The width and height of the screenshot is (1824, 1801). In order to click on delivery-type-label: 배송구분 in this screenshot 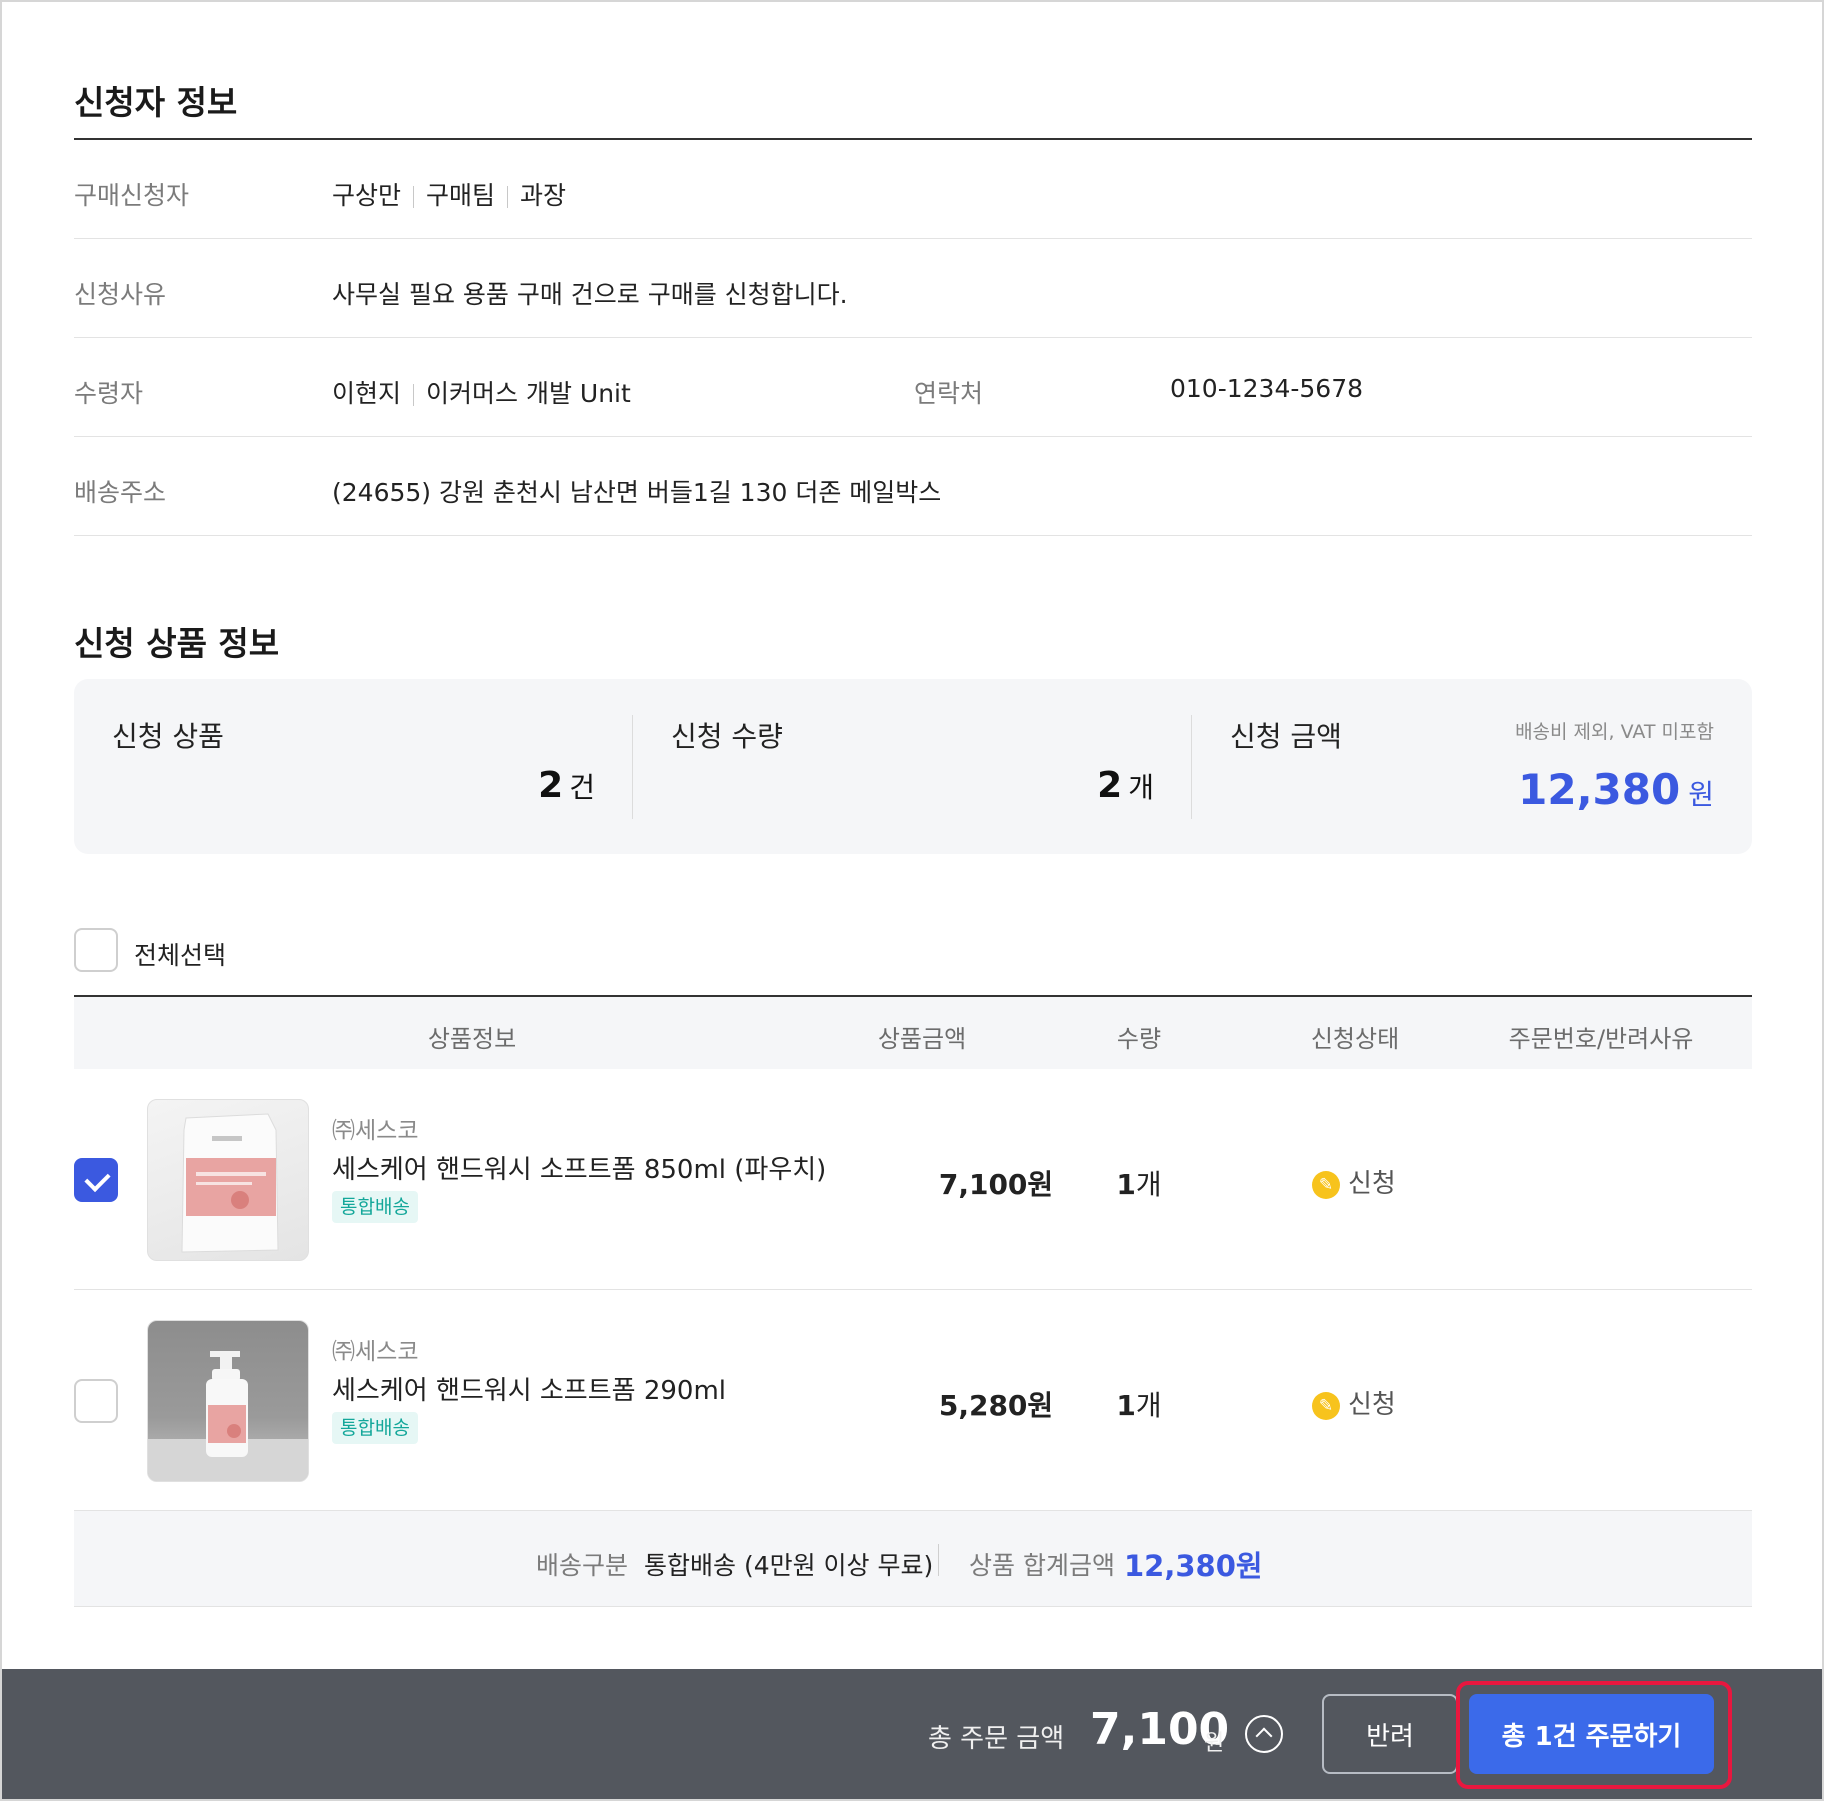, I will do `click(582, 1565)`.